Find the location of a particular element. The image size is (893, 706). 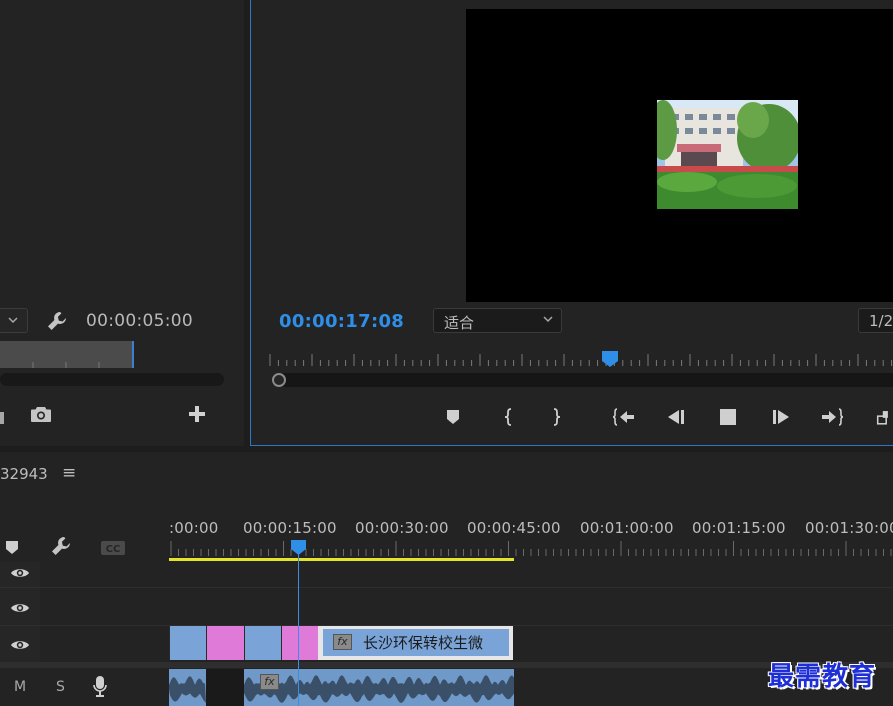

panel-menu-icon: ≡ is located at coordinates (69, 473).